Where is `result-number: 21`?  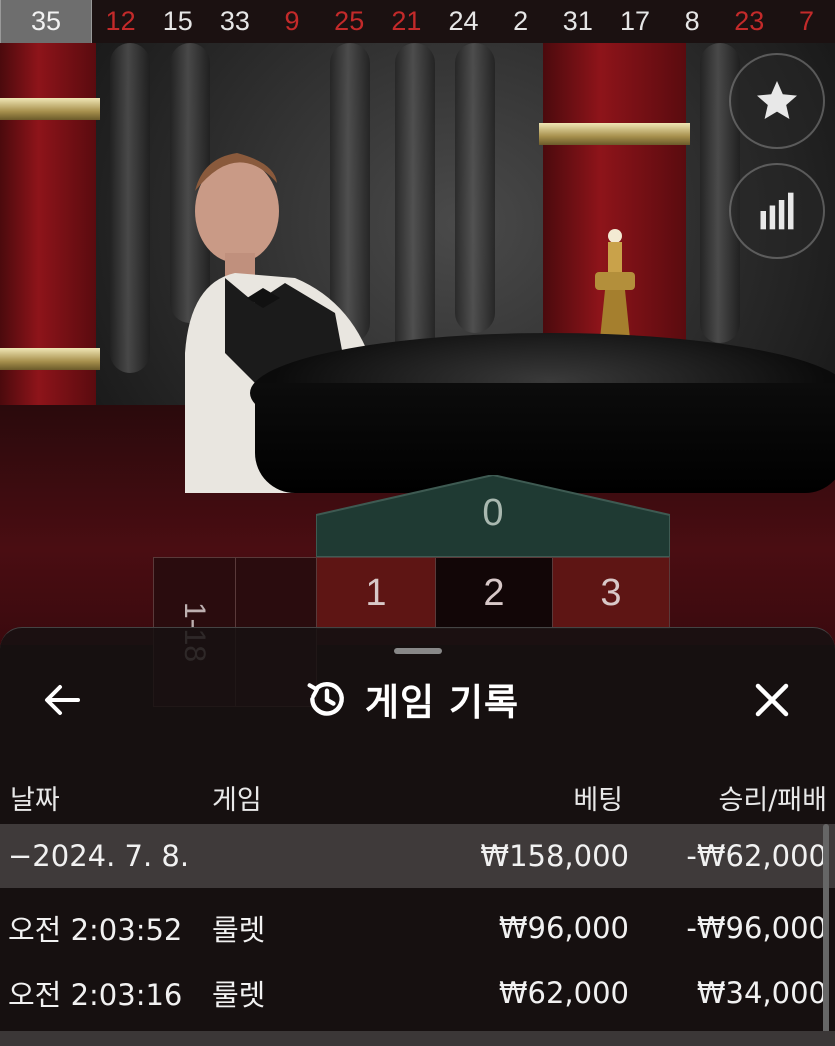 result-number: 21 is located at coordinates (406, 21).